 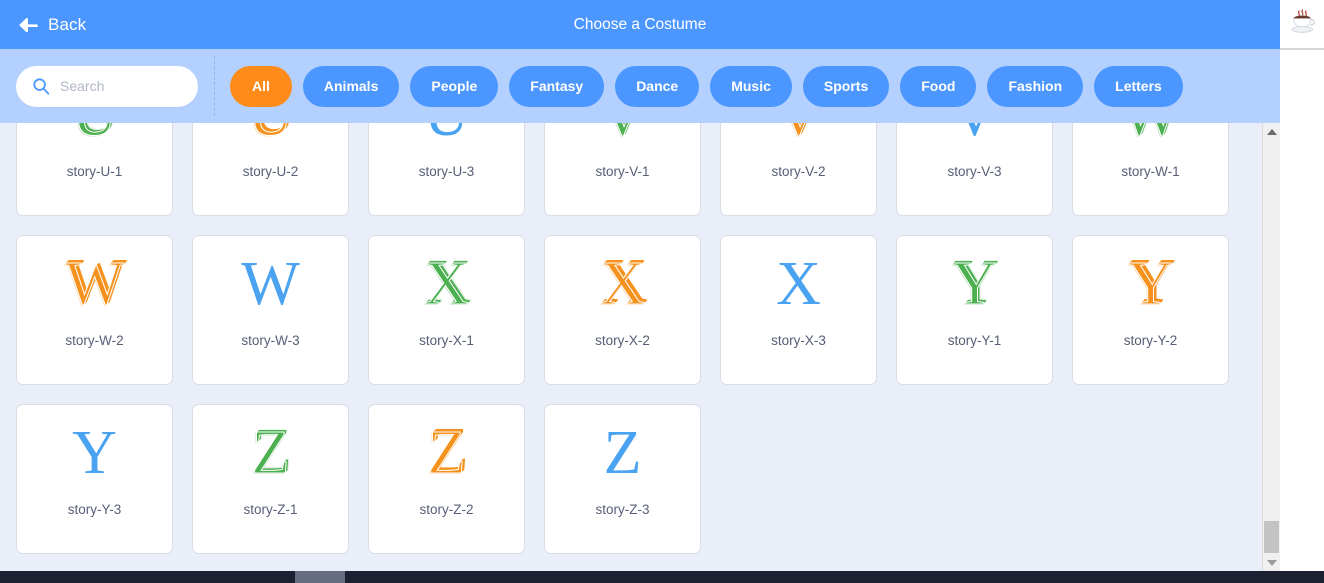 I want to click on costume-label: story-X-3, so click(x=798, y=340).